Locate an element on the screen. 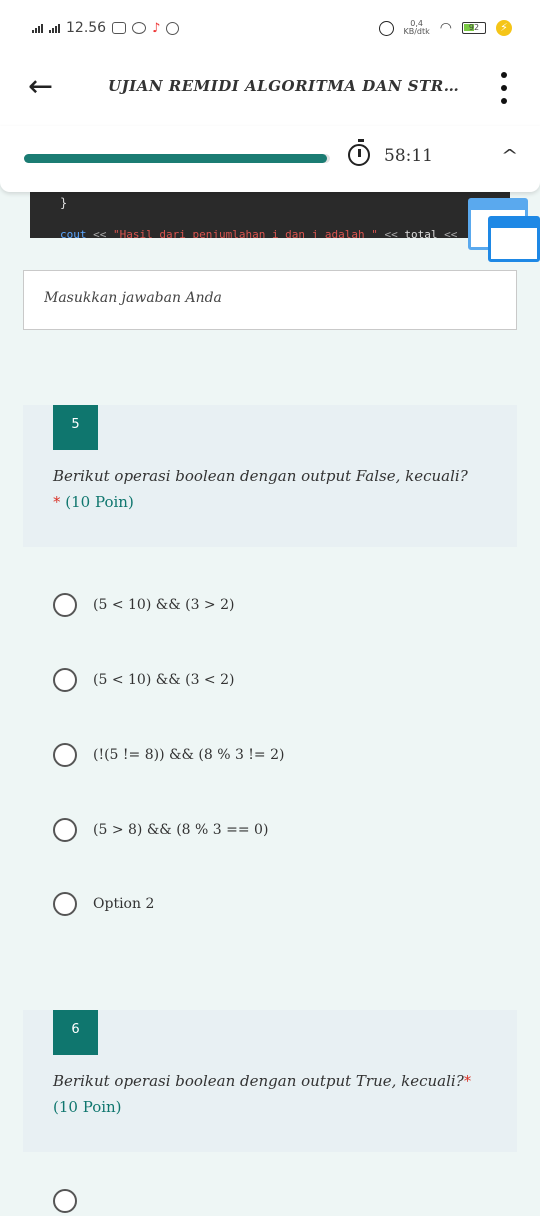 The image size is (540, 1216). status-time: 12.56 is located at coordinates (86, 28).